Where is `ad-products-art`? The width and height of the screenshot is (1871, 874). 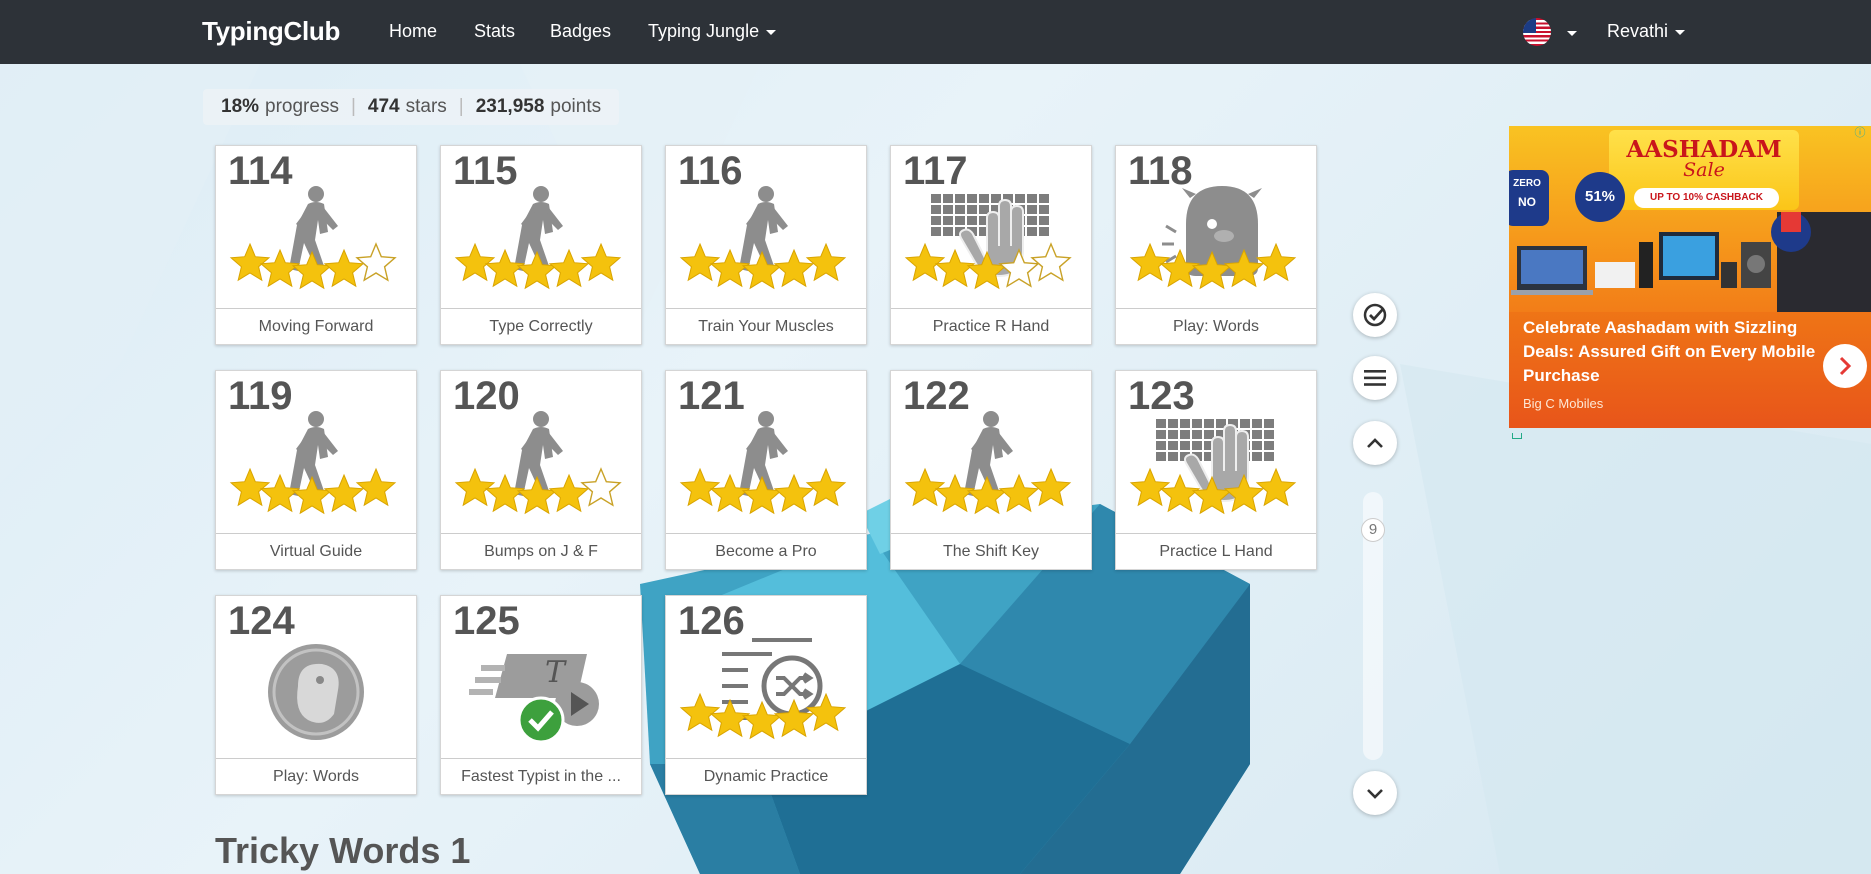
ad-products-art is located at coordinates (1691, 262).